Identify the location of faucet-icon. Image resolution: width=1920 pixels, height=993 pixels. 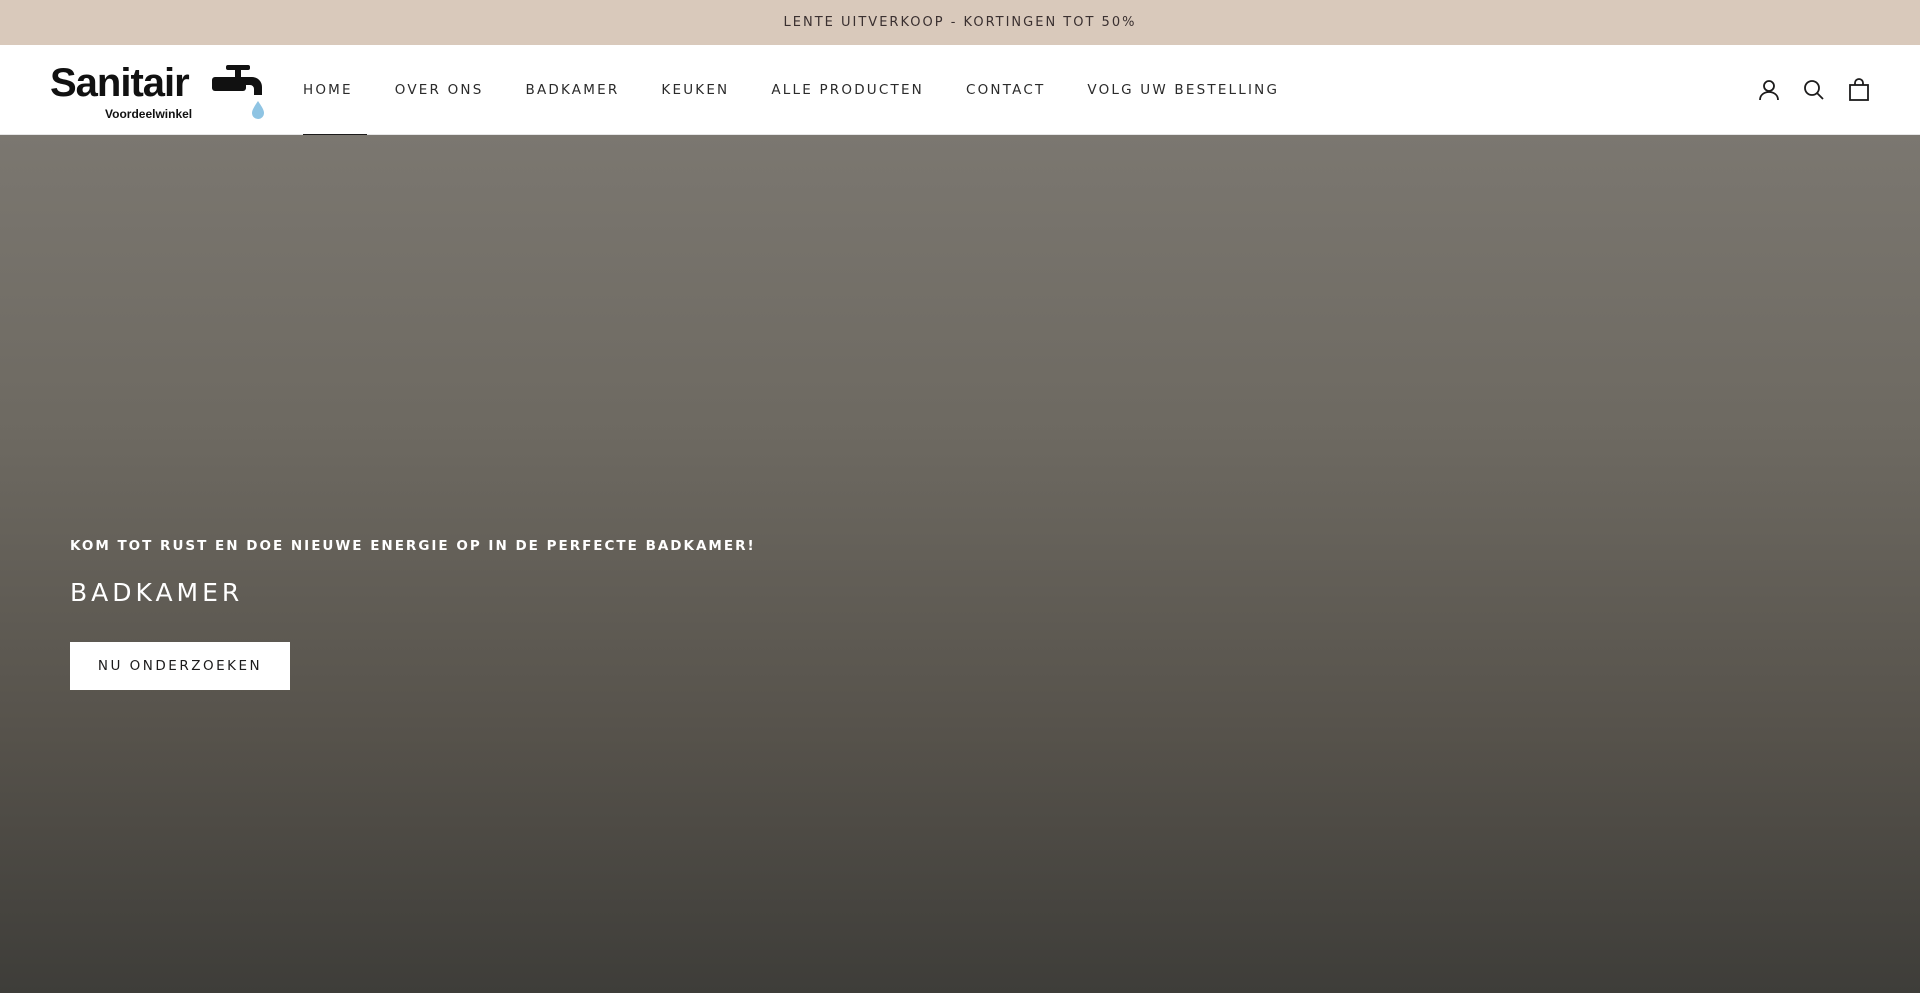
(238, 92).